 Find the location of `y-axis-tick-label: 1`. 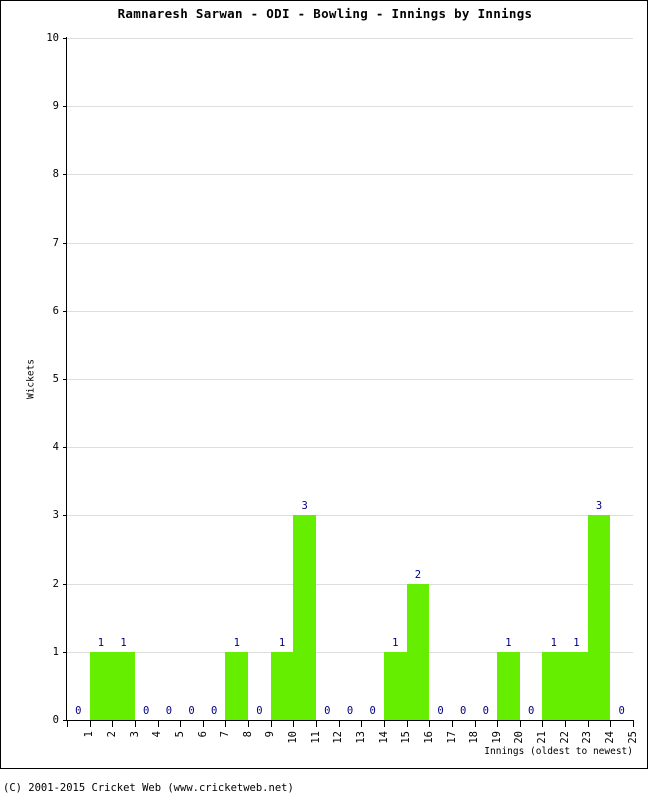

y-axis-tick-label: 1 is located at coordinates (55, 651).